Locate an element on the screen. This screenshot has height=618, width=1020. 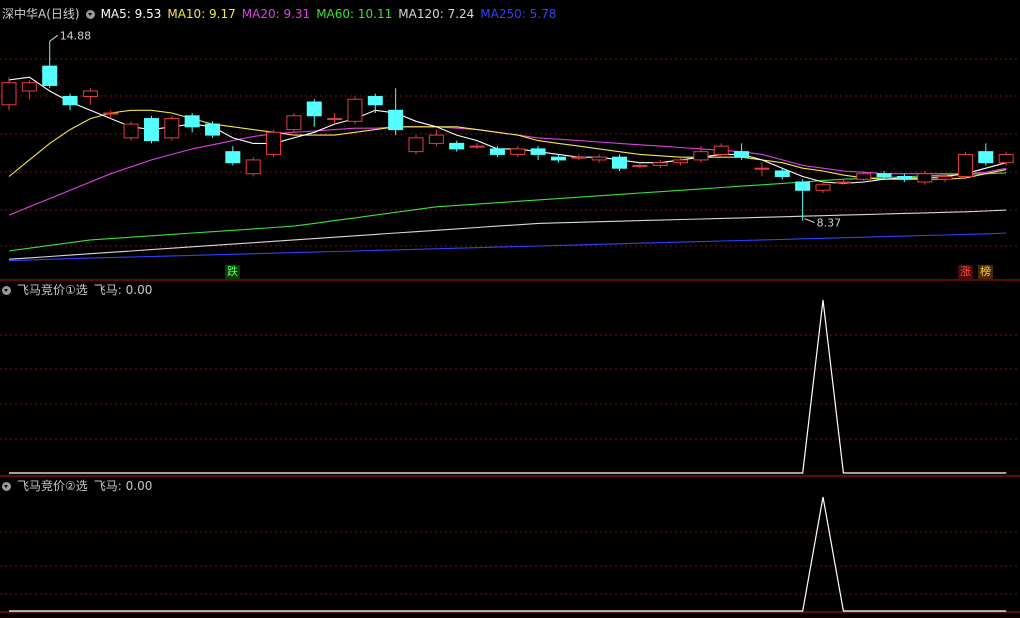
panel1-header: 飞马竞价①选 飞马: 0.00 is located at coordinates (80, 290).